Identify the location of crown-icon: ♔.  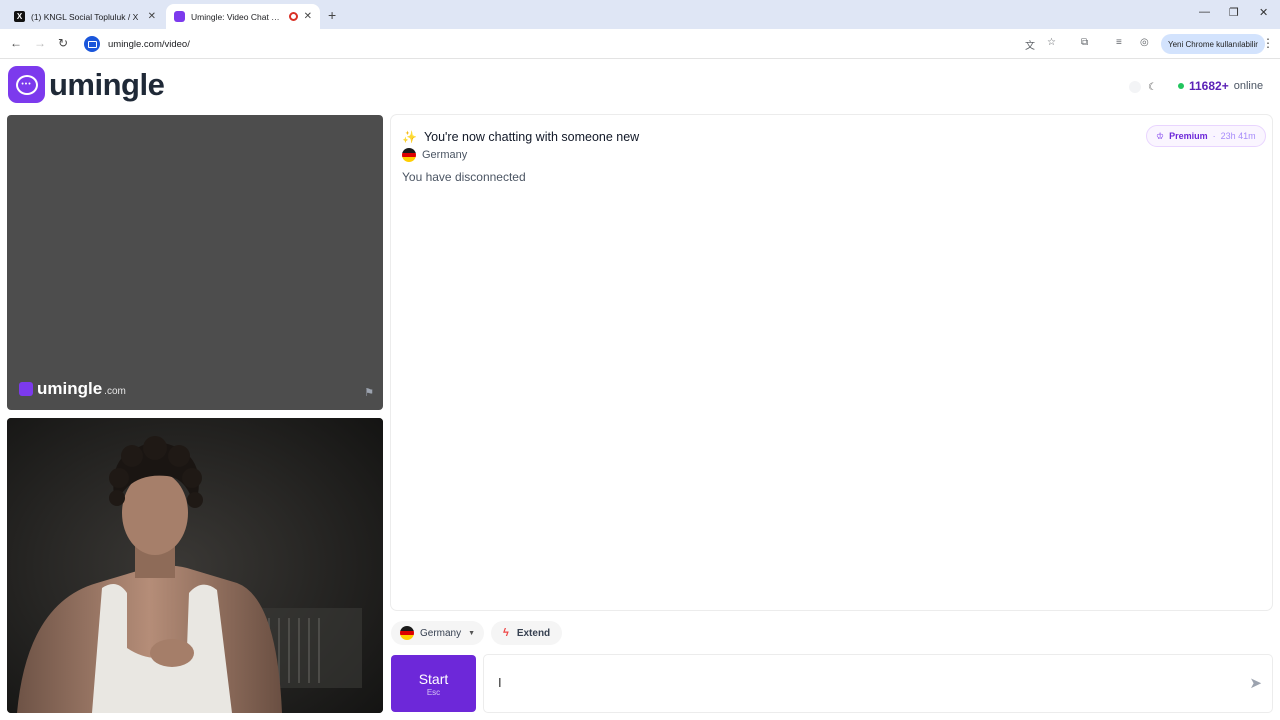
(1160, 135).